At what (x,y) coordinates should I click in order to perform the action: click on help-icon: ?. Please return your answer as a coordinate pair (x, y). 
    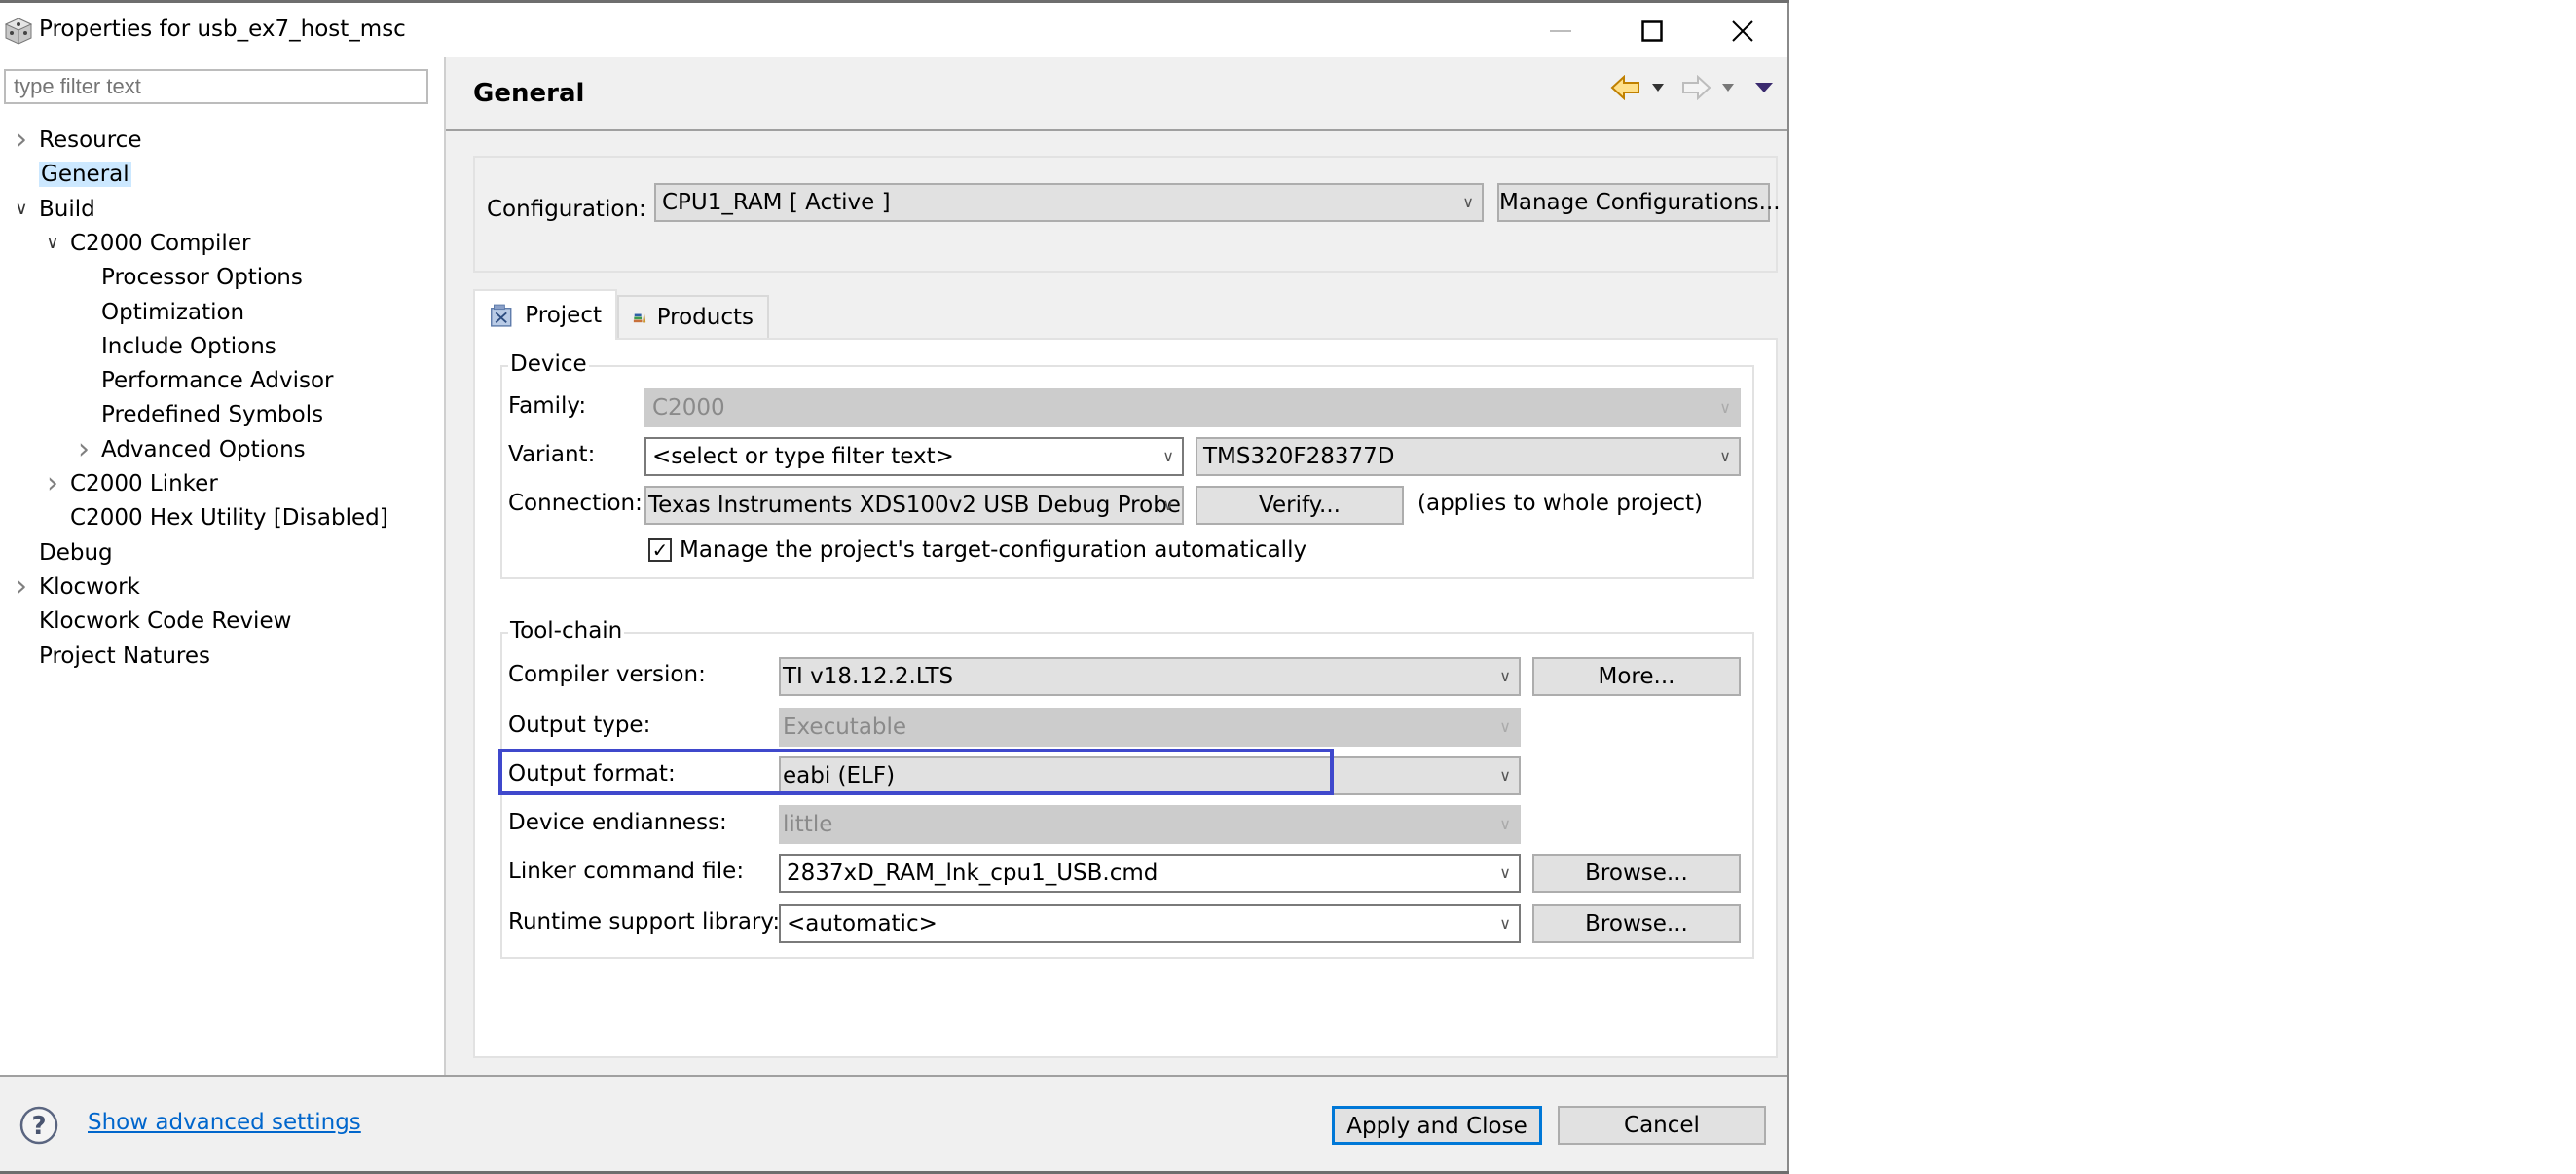
    Looking at the image, I should click on (38, 1126).